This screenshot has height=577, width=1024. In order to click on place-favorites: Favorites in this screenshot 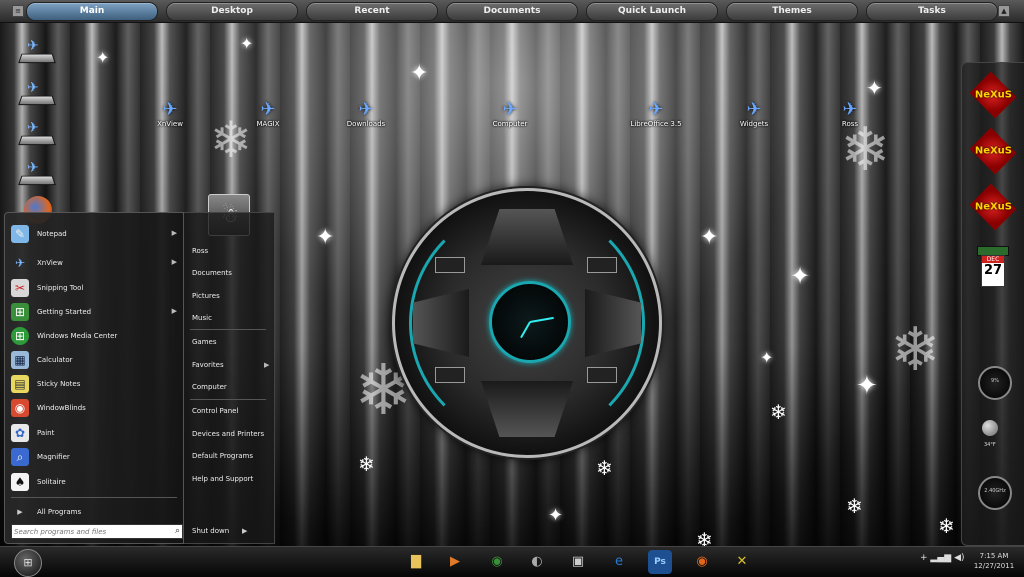, I will do `click(208, 365)`.